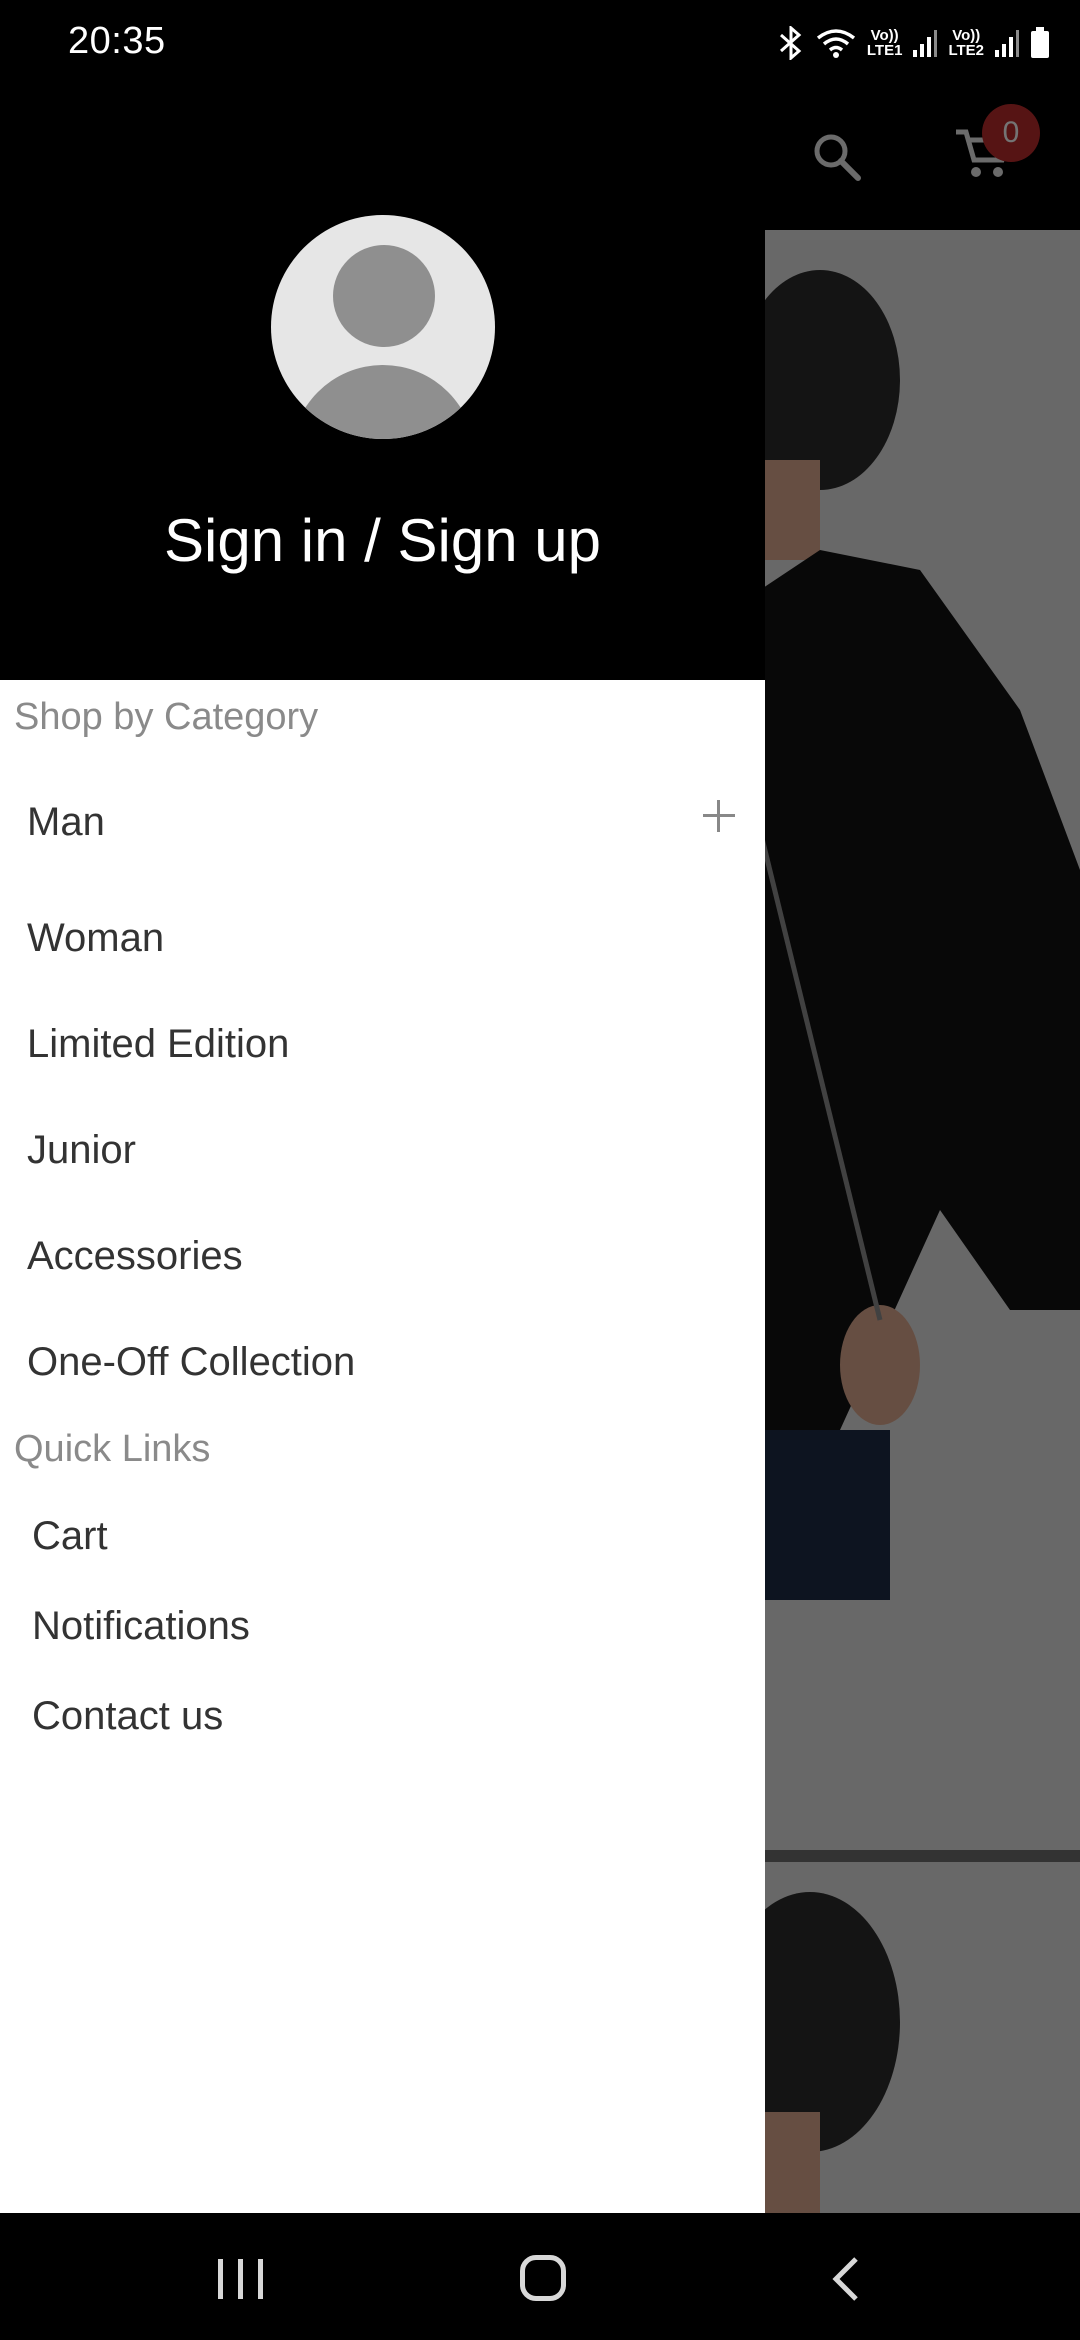 This screenshot has height=2340, width=1080. What do you see at coordinates (884, 35) in the screenshot?
I see `sim1-volte-label: Vo))` at bounding box center [884, 35].